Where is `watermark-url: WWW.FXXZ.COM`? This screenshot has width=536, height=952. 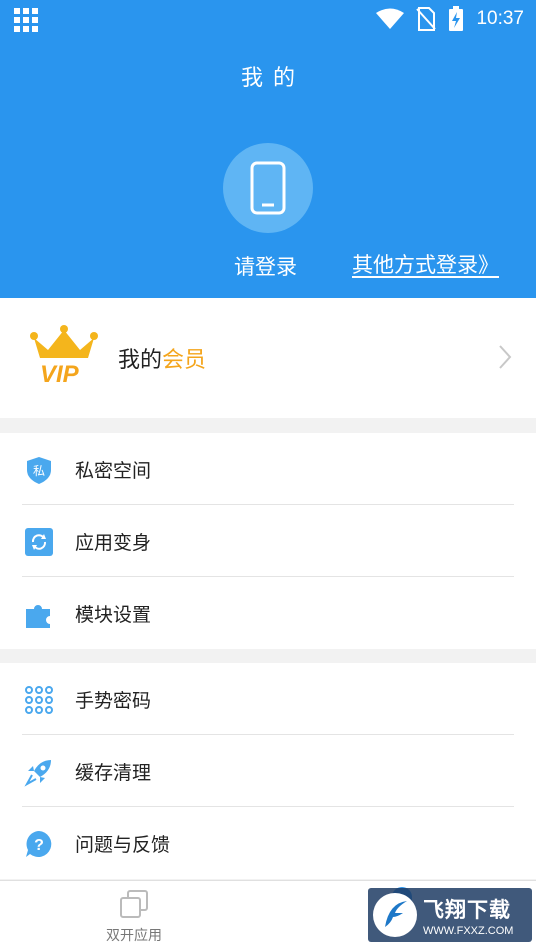 watermark-url: WWW.FXXZ.COM is located at coordinates (468, 930).